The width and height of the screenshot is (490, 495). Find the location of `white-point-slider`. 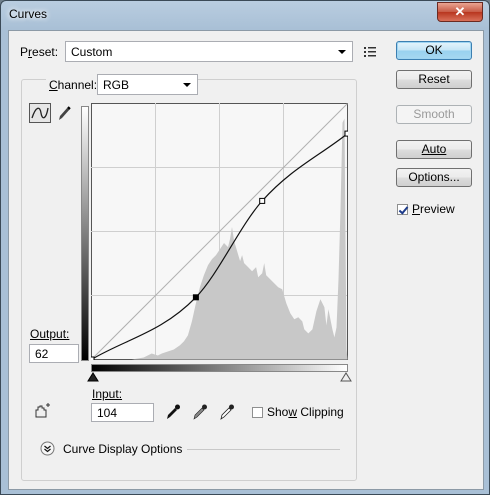

white-point-slider is located at coordinates (346, 377).